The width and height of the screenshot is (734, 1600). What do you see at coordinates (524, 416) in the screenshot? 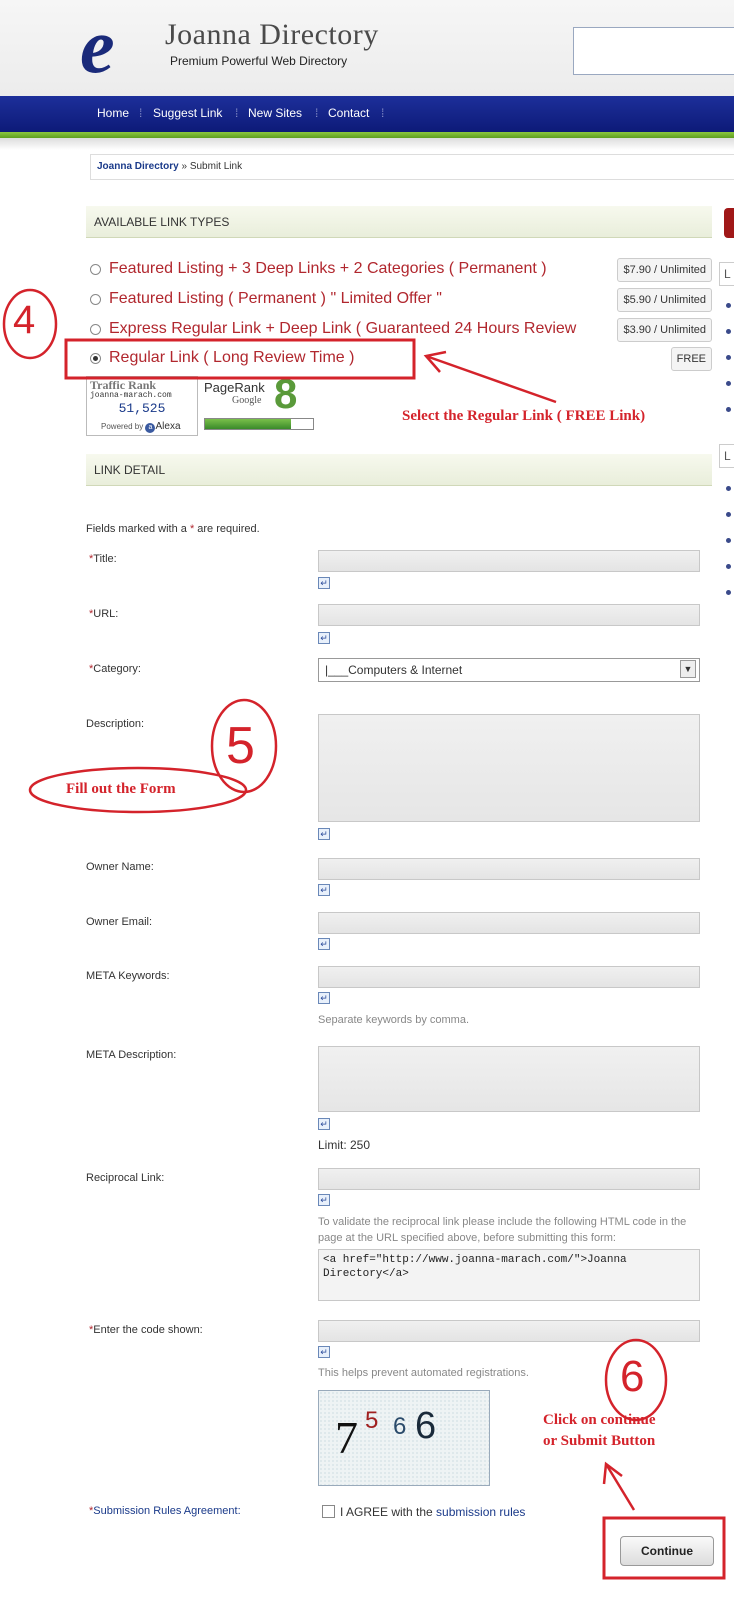
I see `select-instruction: Select the Regular Link ( FREE Link)` at bounding box center [524, 416].